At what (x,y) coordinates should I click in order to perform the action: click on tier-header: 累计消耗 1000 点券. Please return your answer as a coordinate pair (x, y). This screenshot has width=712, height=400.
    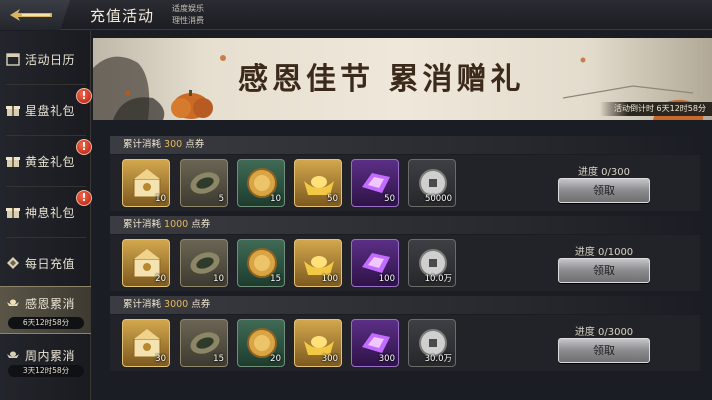
    Looking at the image, I should click on (405, 225).